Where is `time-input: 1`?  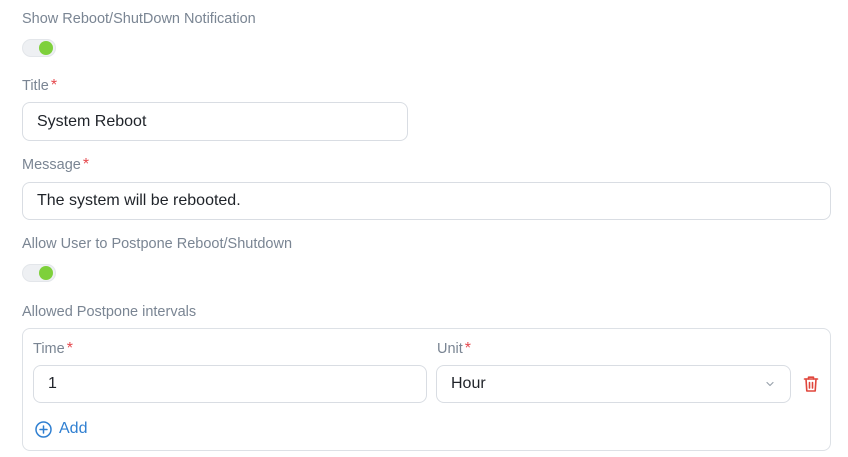
time-input: 1 is located at coordinates (230, 384).